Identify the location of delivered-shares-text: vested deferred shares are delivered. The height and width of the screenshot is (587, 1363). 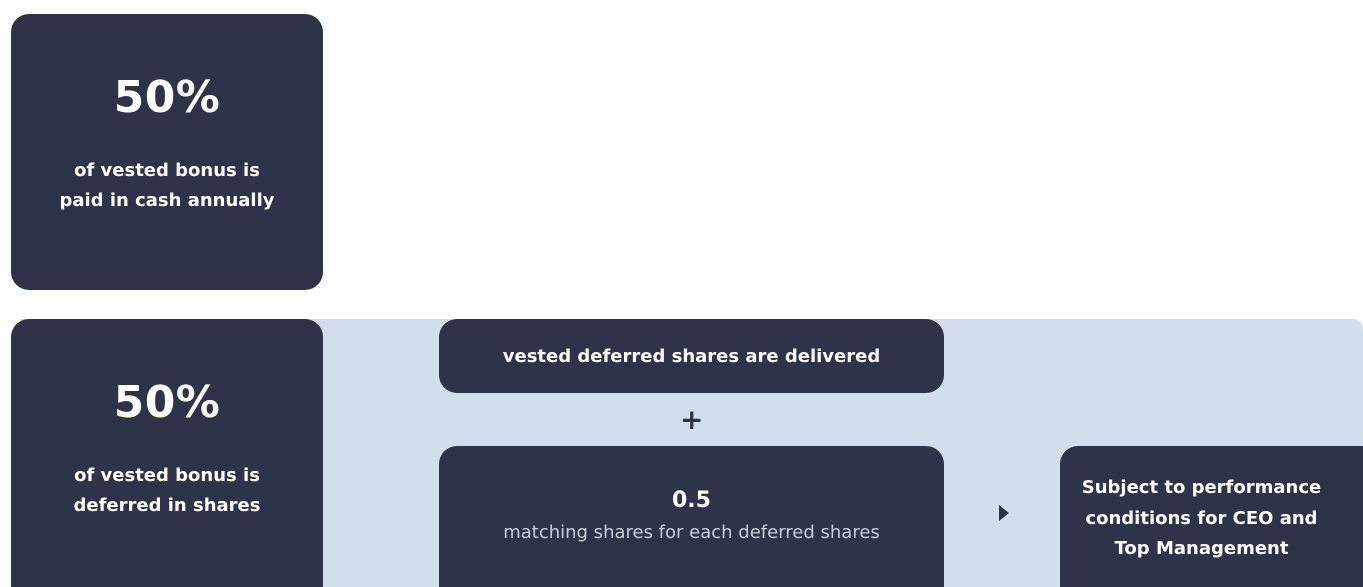
(691, 356).